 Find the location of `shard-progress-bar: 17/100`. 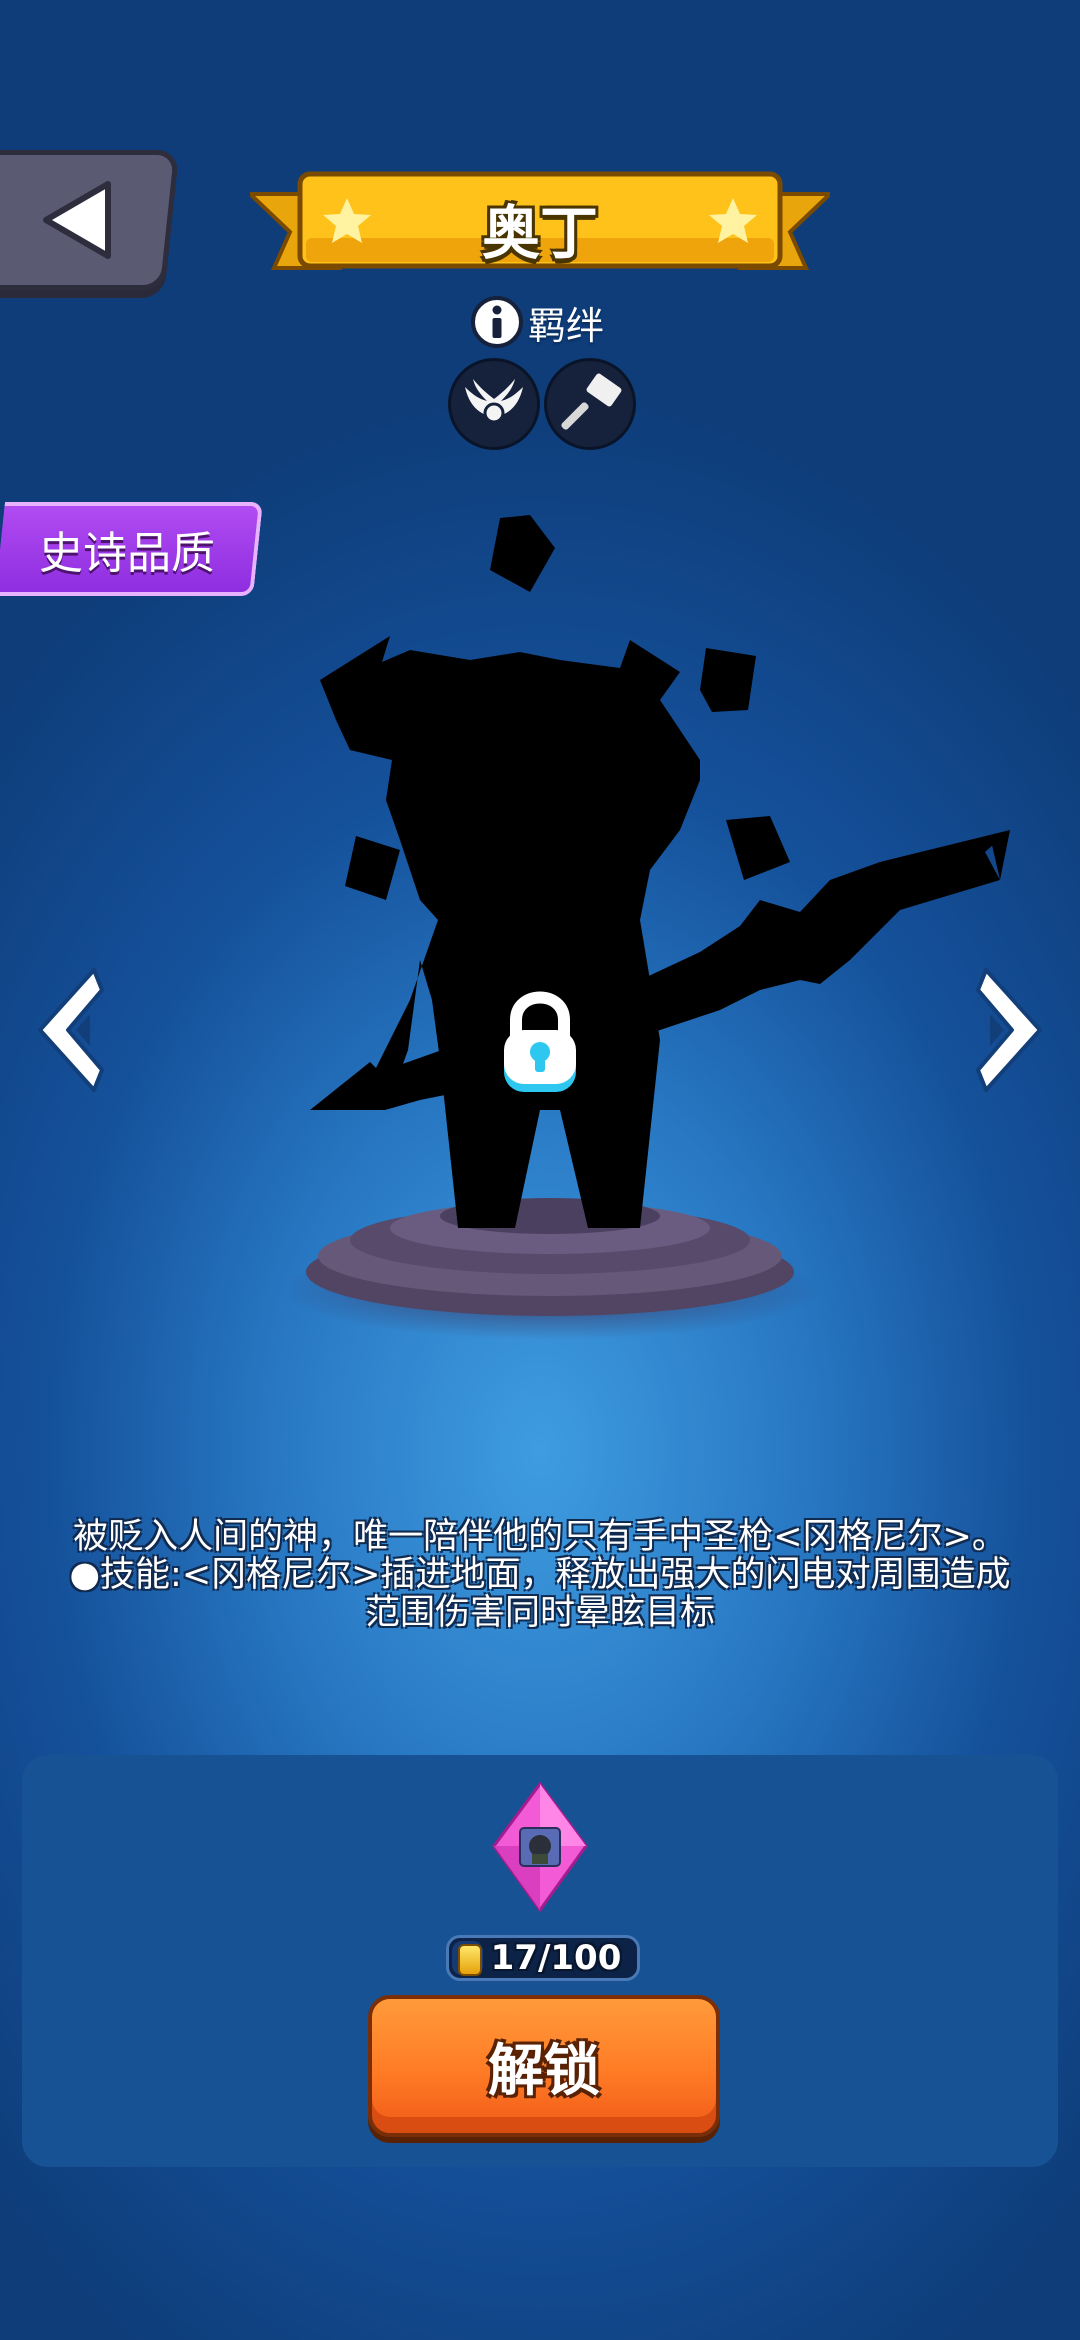

shard-progress-bar: 17/100 is located at coordinates (543, 1958).